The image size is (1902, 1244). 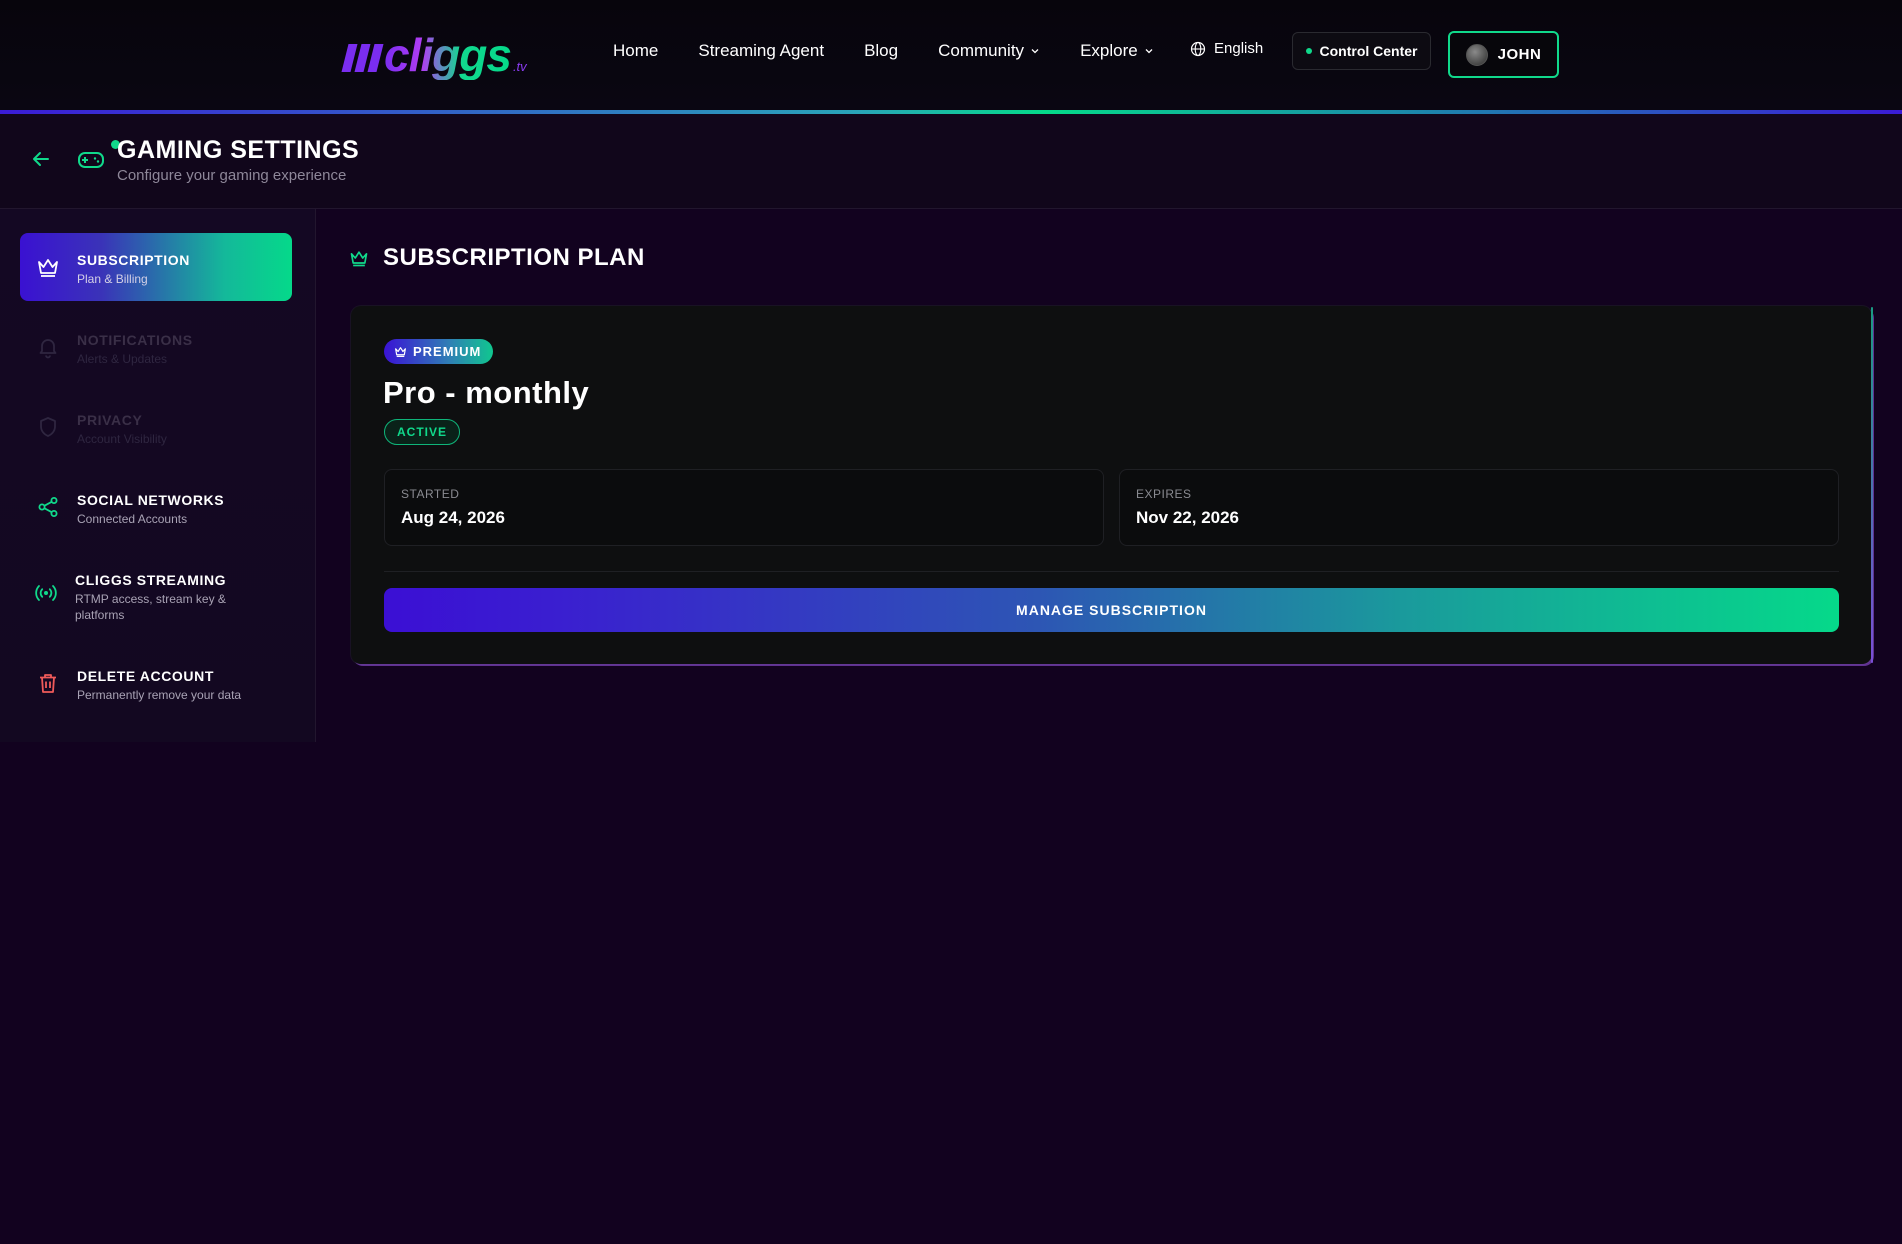 What do you see at coordinates (112, 279) in the screenshot?
I see `sidebar-item-subtitle: Plan & Billing` at bounding box center [112, 279].